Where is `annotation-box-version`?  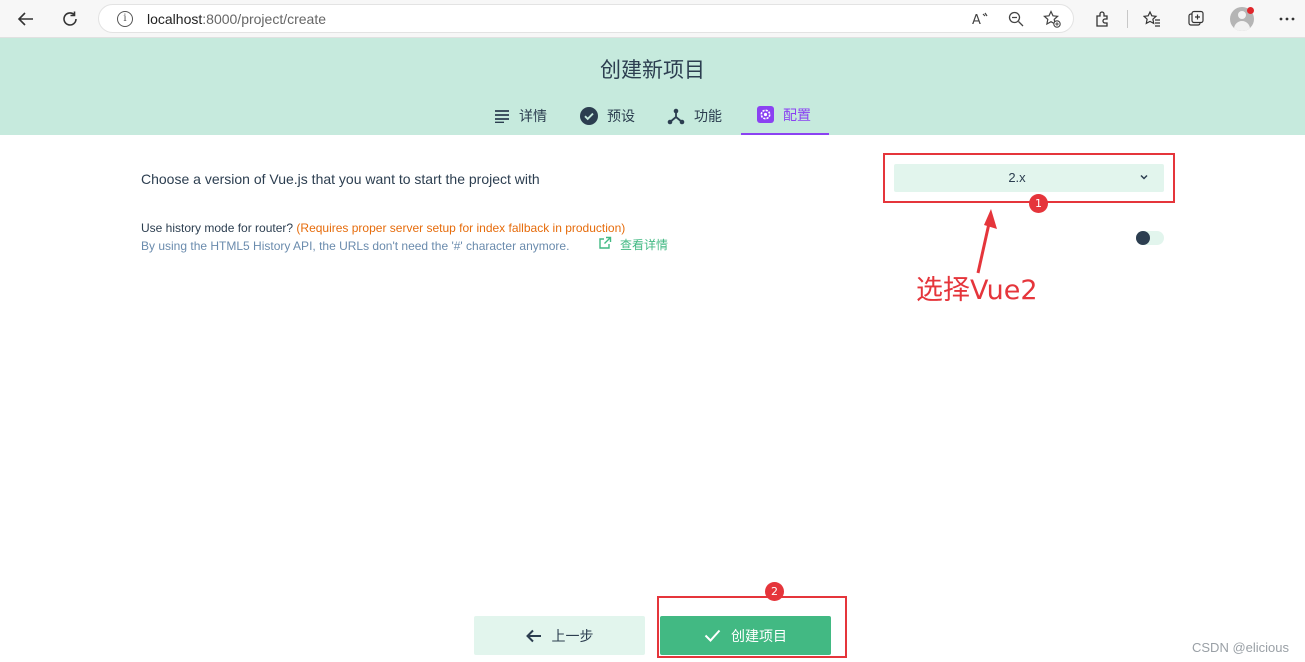
annotation-box-version is located at coordinates (1029, 178).